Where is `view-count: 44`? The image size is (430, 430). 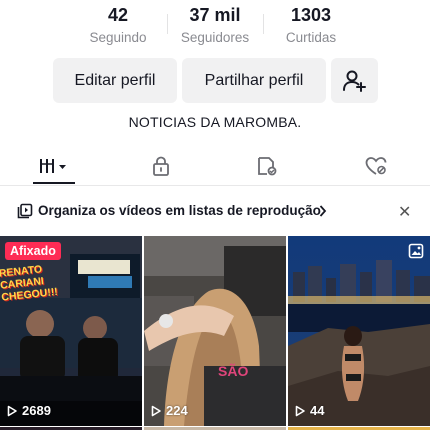 view-count: 44 is located at coordinates (309, 410).